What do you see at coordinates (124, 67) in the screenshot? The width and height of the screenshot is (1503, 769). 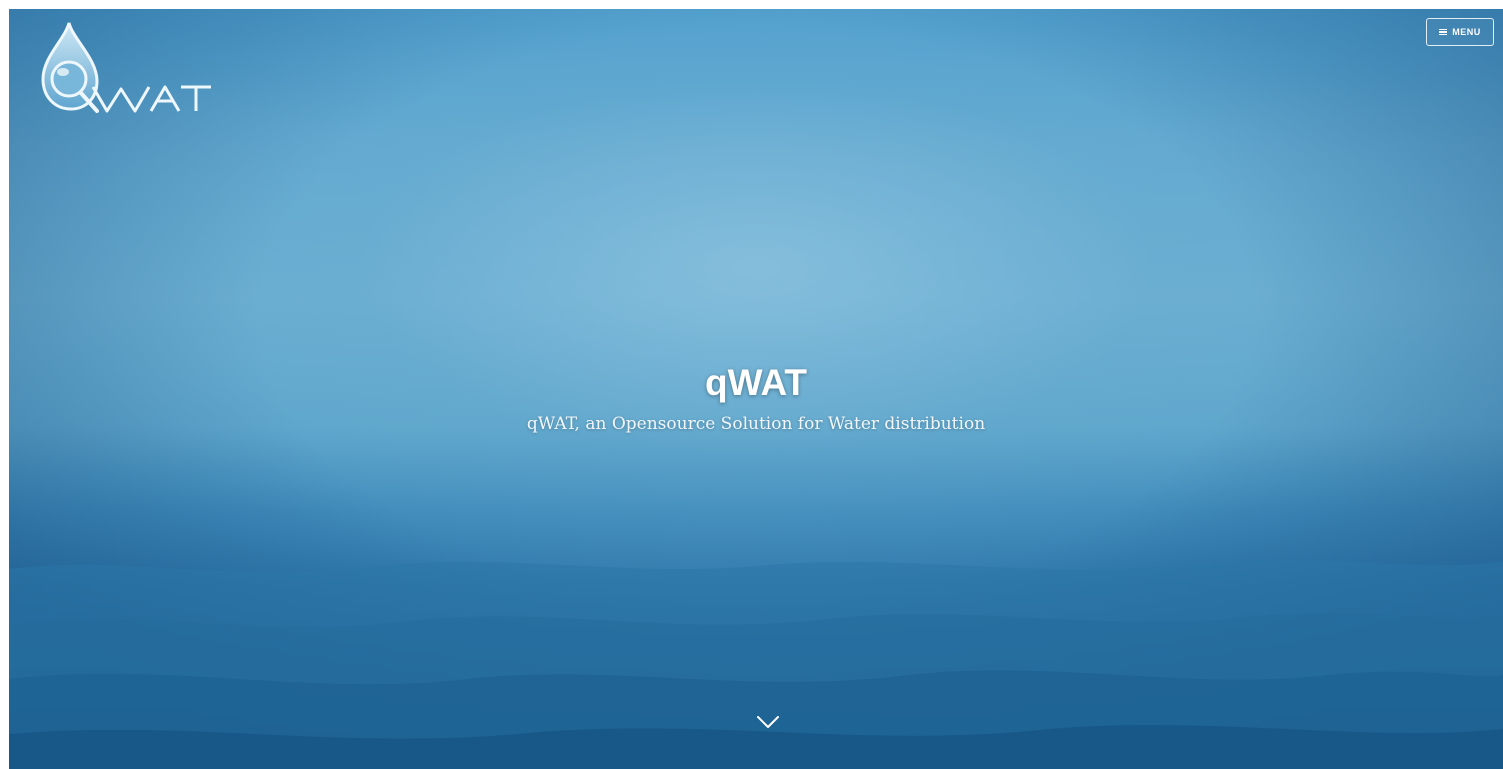 I see `qwat-logo` at bounding box center [124, 67].